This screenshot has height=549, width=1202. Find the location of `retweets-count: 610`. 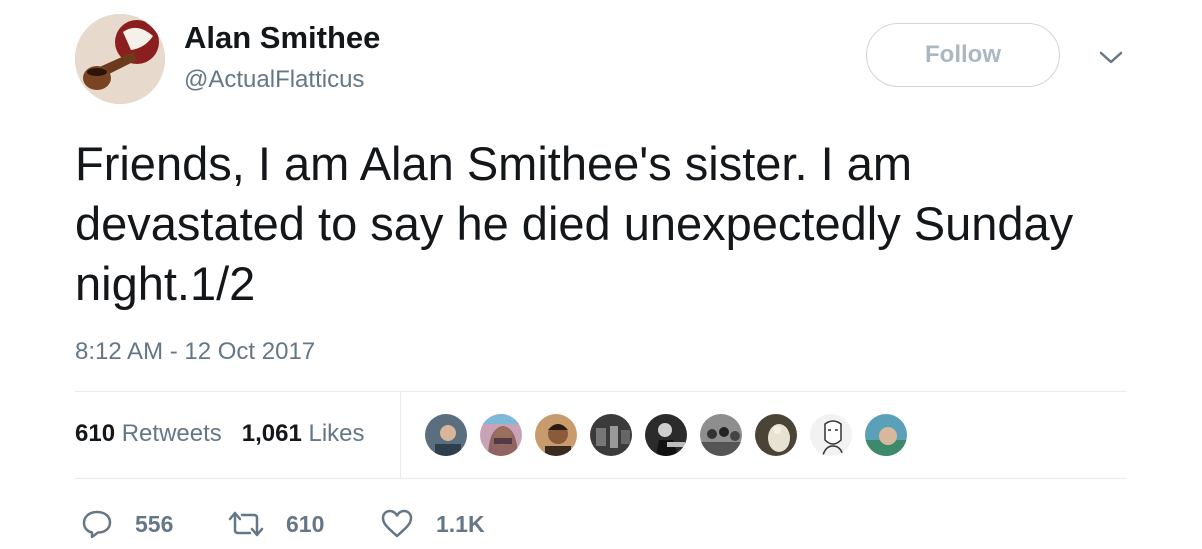

retweets-count: 610 is located at coordinates (95, 433).